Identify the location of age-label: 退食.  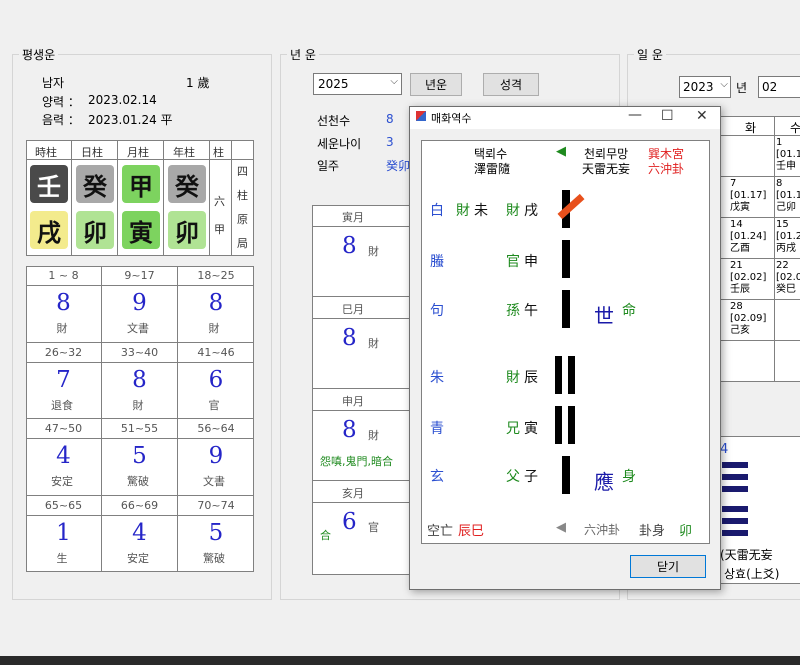
(62, 405).